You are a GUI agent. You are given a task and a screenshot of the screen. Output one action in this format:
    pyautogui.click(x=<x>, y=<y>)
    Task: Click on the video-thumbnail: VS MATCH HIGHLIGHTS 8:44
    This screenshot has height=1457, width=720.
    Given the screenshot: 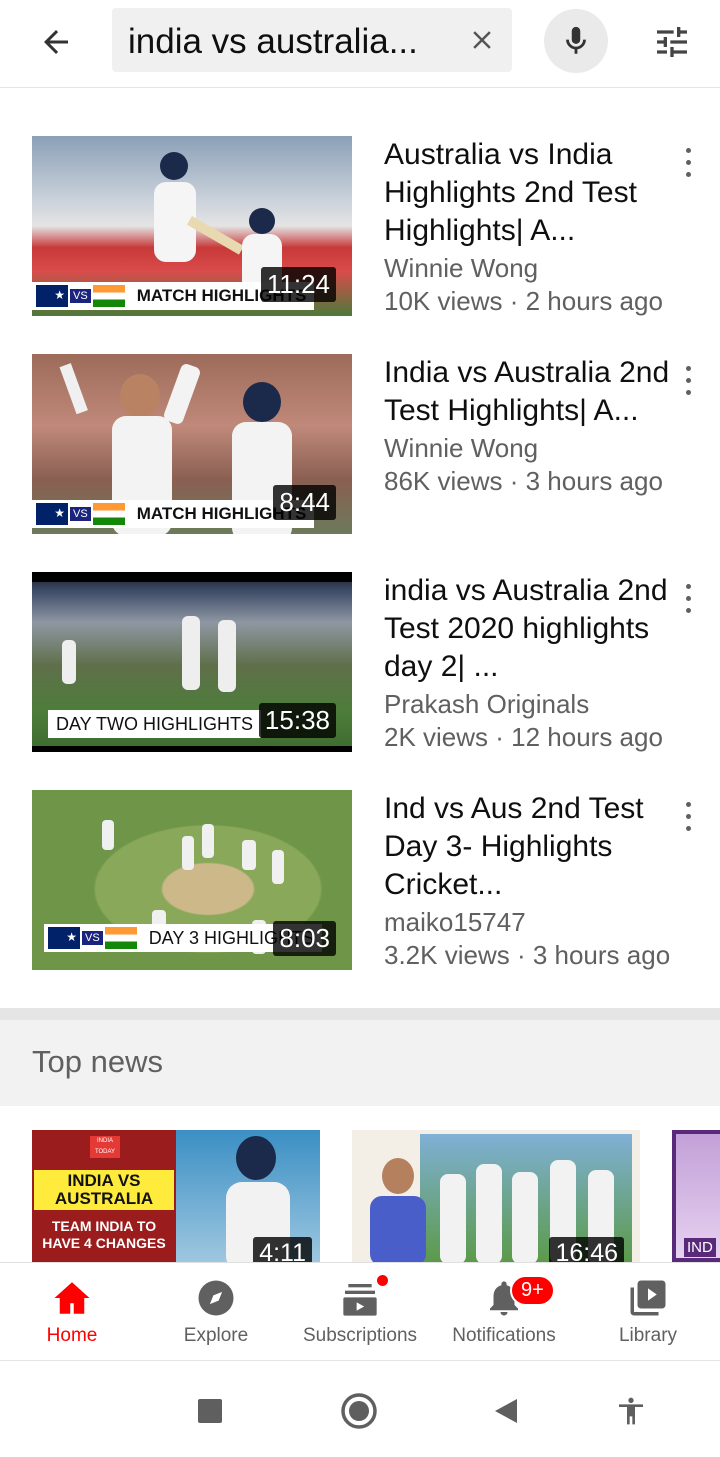 What is the action you would take?
    pyautogui.click(x=192, y=444)
    